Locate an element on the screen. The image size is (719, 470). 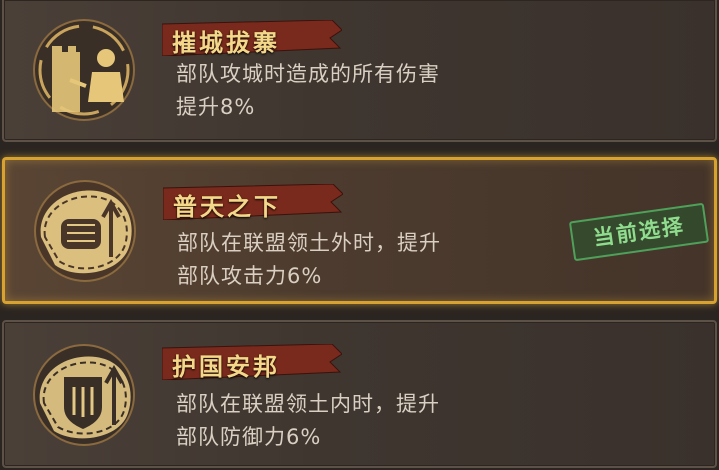
skill-description: 部队攻城时造成的所有伤害 提升8% is located at coordinates (308, 91).